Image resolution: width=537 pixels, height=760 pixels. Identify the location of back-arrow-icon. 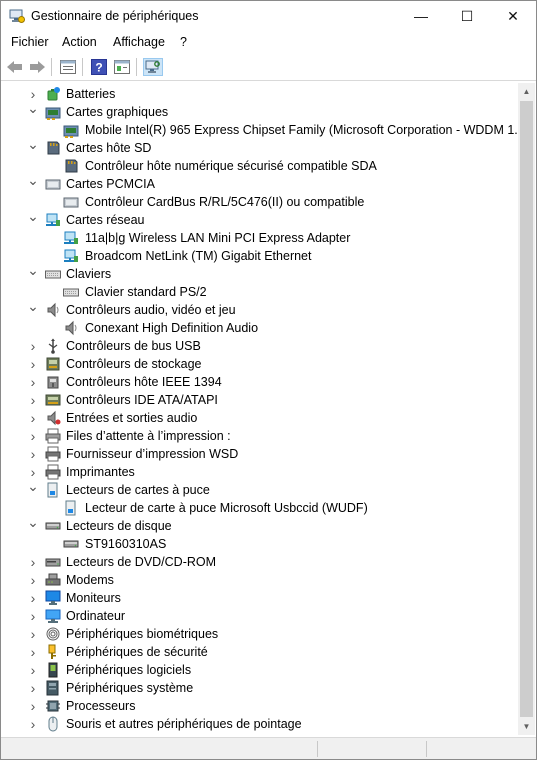
(14, 67).